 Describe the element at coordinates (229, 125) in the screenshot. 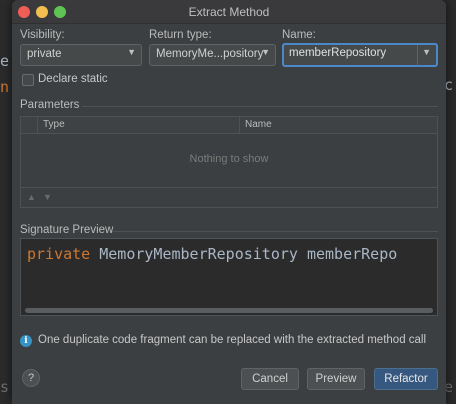

I see `table-header: Type Name` at that location.